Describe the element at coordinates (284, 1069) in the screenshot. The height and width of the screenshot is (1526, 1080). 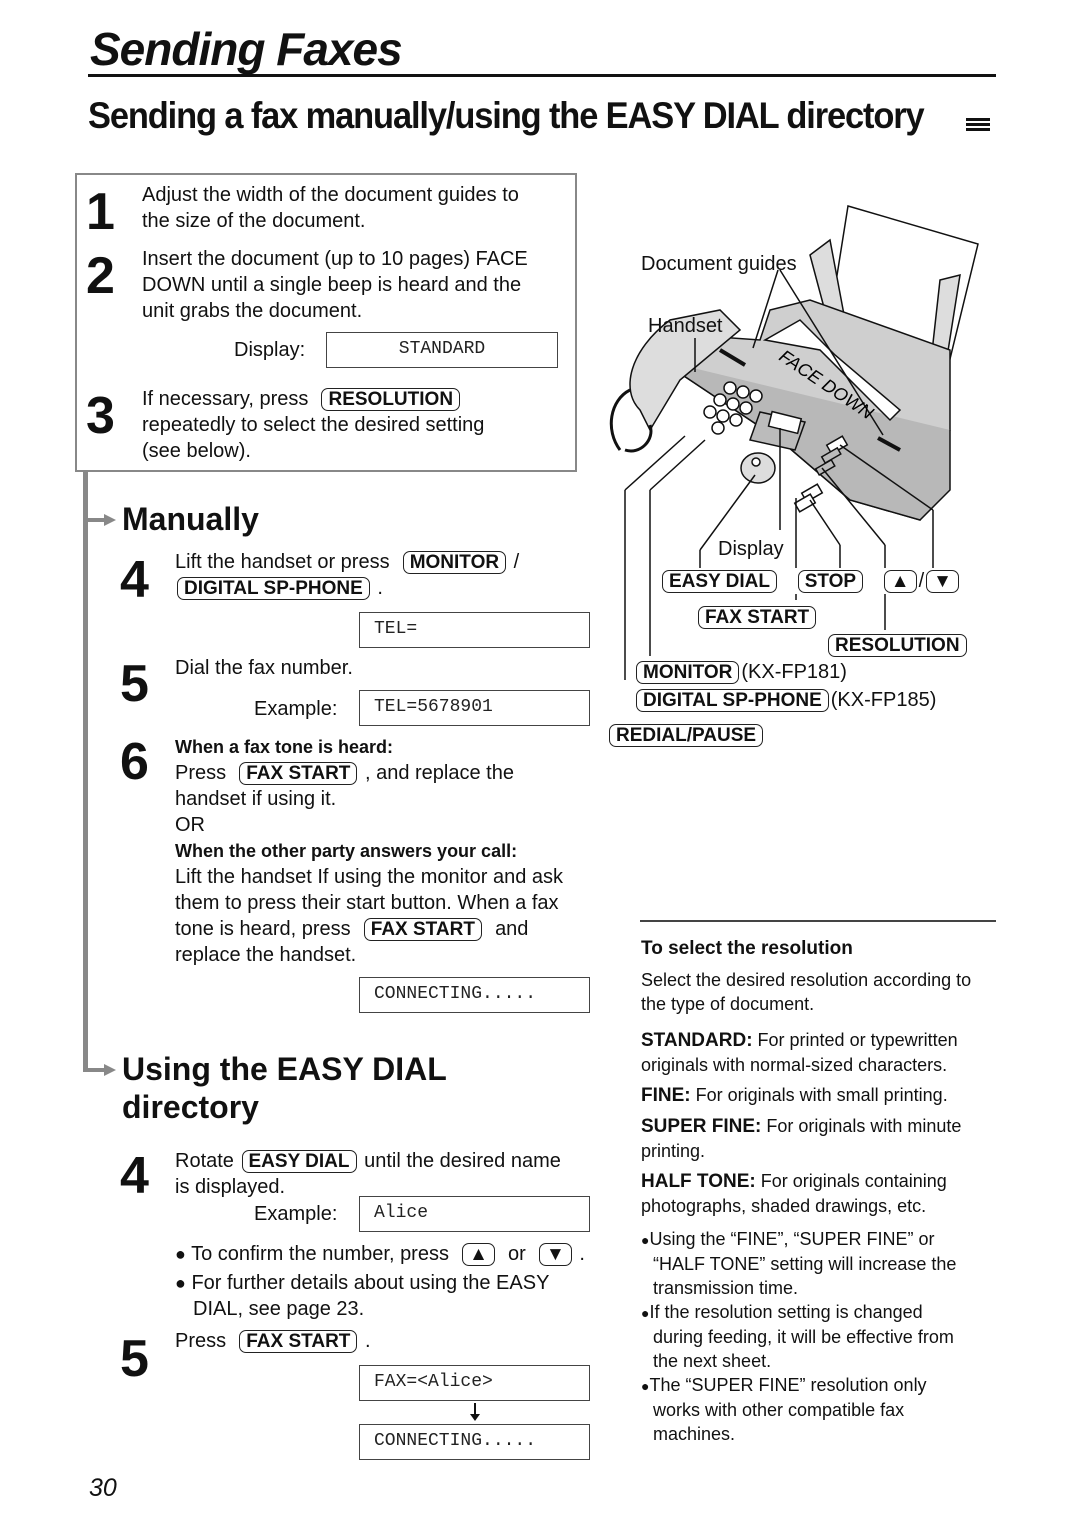
I see `easy-dial-heading-line1: Using the EASY DIAL` at that location.